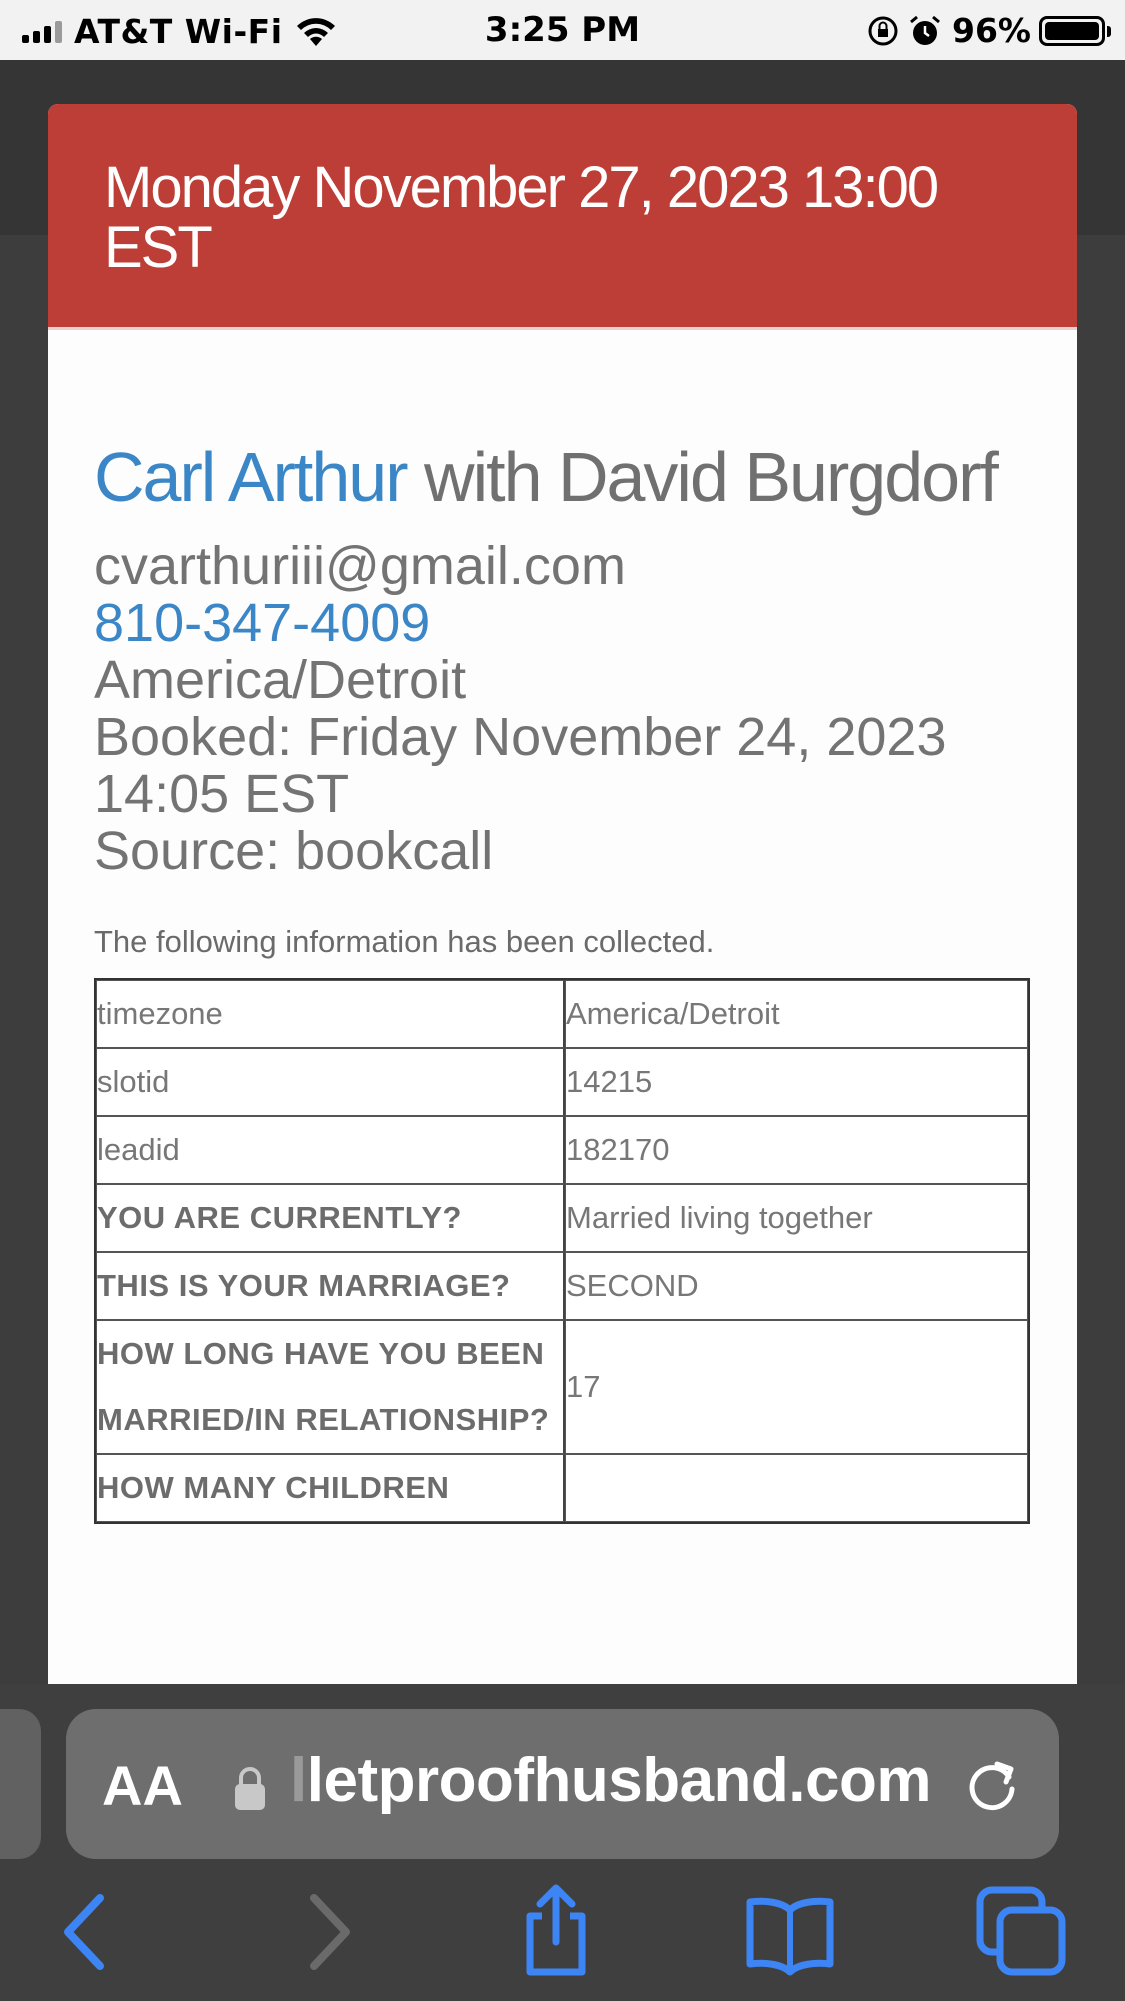 This screenshot has height=2001, width=1125. What do you see at coordinates (330, 1150) in the screenshot?
I see `table-key: leadid` at bounding box center [330, 1150].